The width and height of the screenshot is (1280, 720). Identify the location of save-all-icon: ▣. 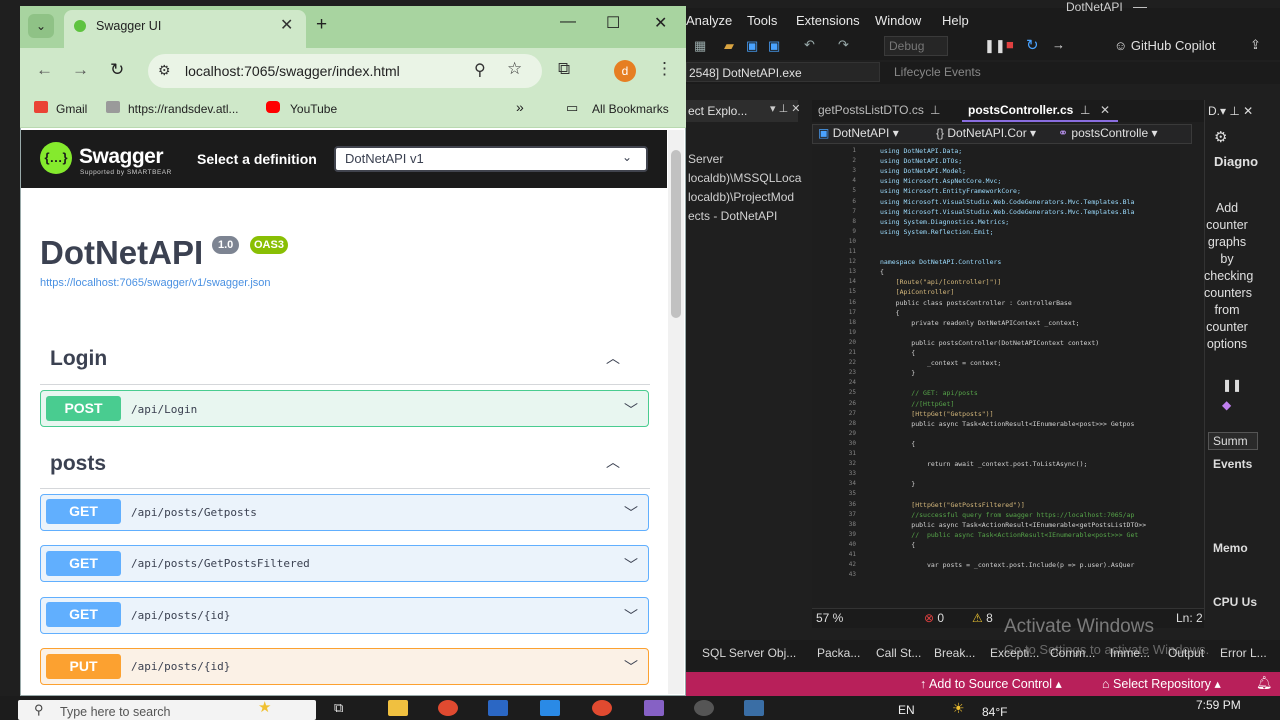
(774, 46).